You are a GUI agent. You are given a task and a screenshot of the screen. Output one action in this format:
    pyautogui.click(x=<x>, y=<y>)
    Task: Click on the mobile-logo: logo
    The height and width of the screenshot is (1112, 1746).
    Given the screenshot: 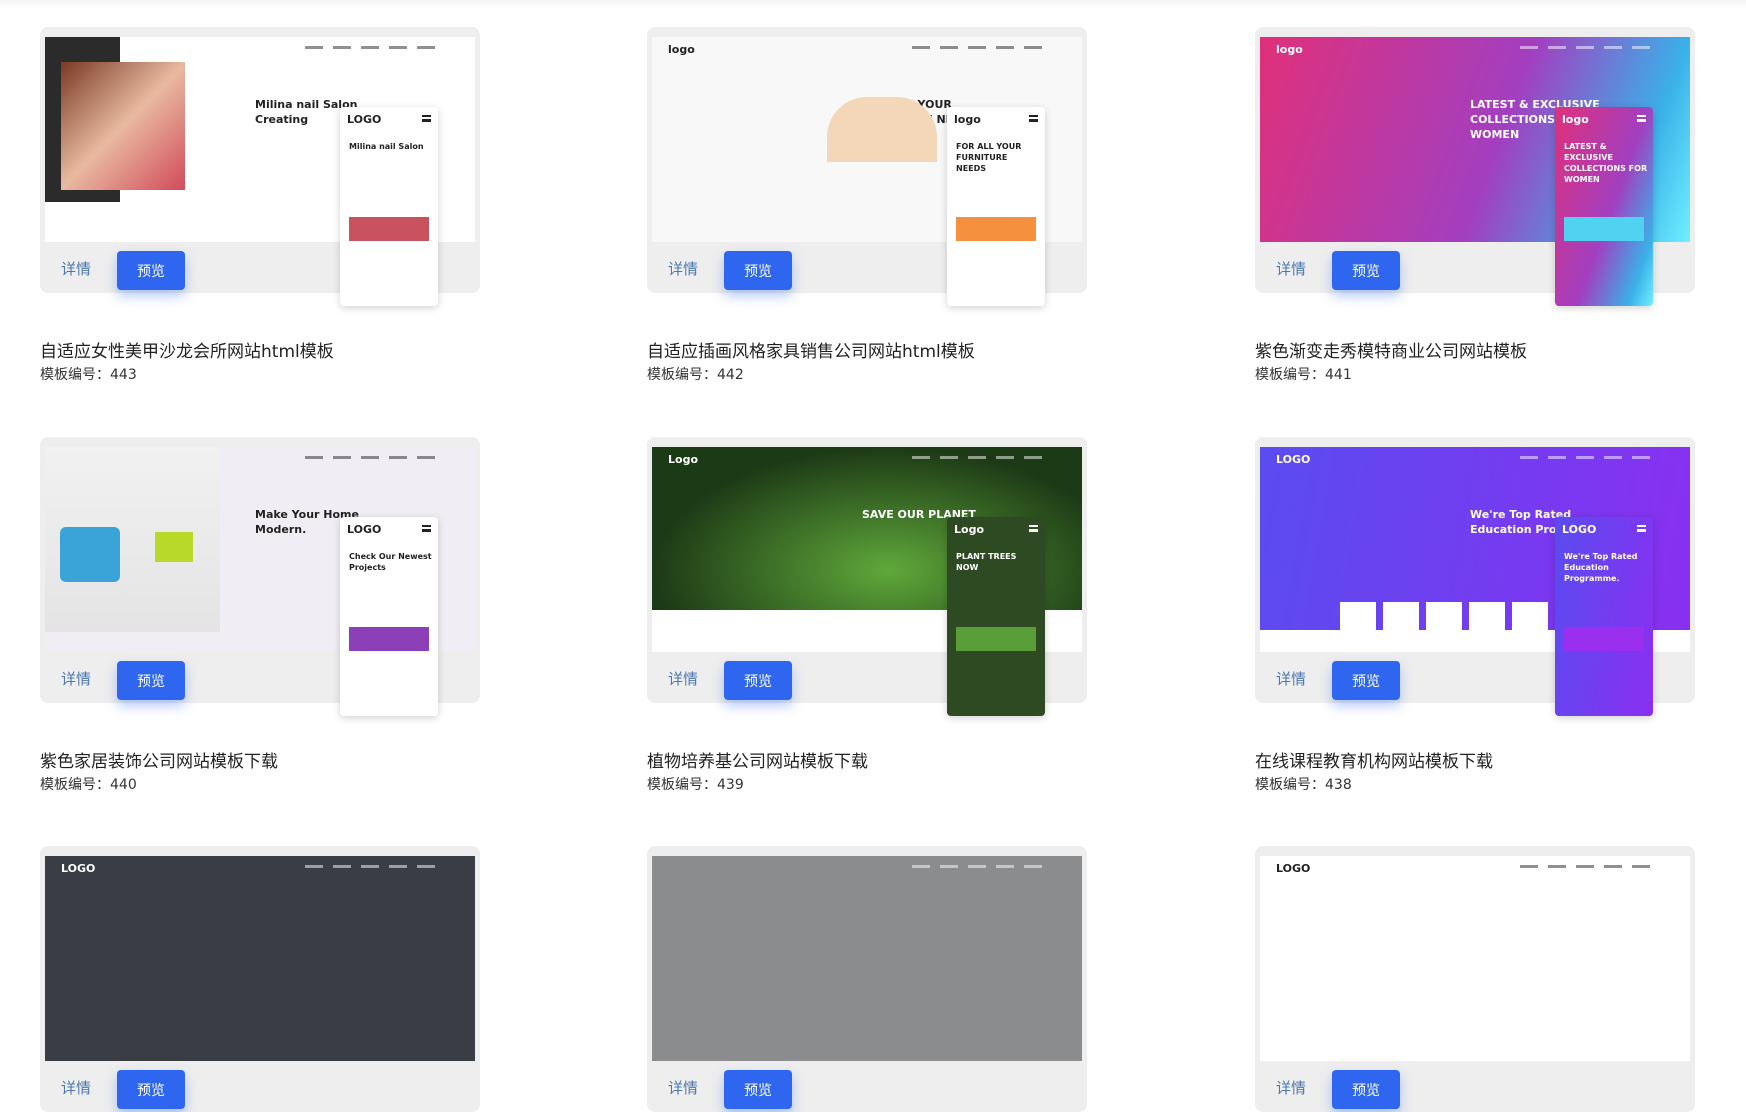 What is the action you would take?
    pyautogui.click(x=1575, y=119)
    